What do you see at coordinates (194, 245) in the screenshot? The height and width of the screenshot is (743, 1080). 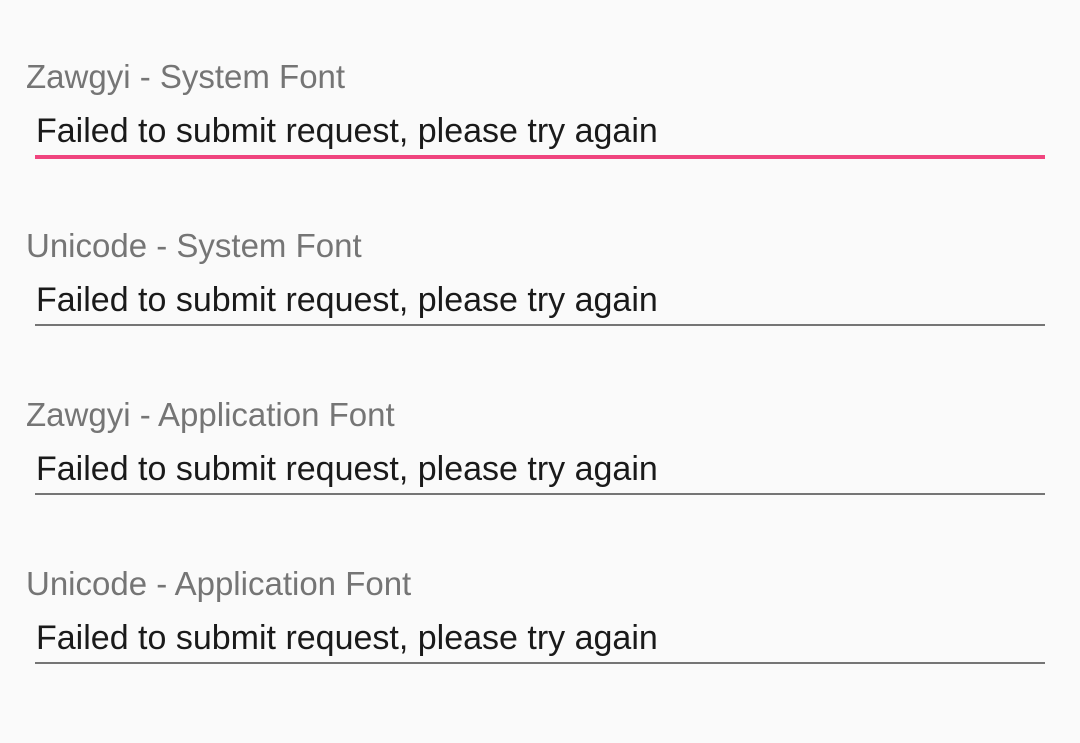 I see `field-label: Unicode - System Font` at bounding box center [194, 245].